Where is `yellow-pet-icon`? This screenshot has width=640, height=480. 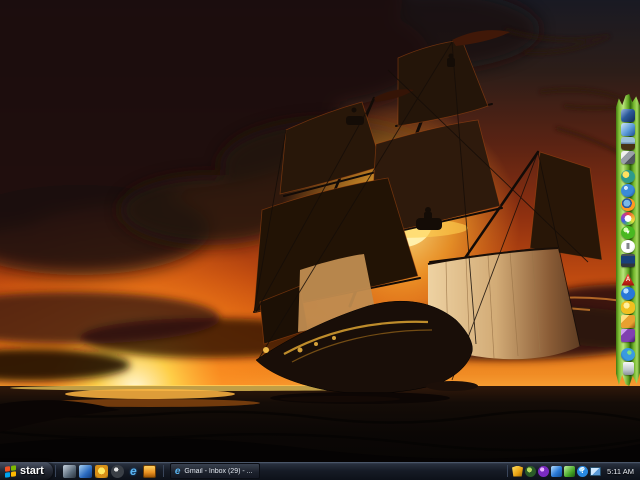 yellow-pet-icon is located at coordinates (628, 307).